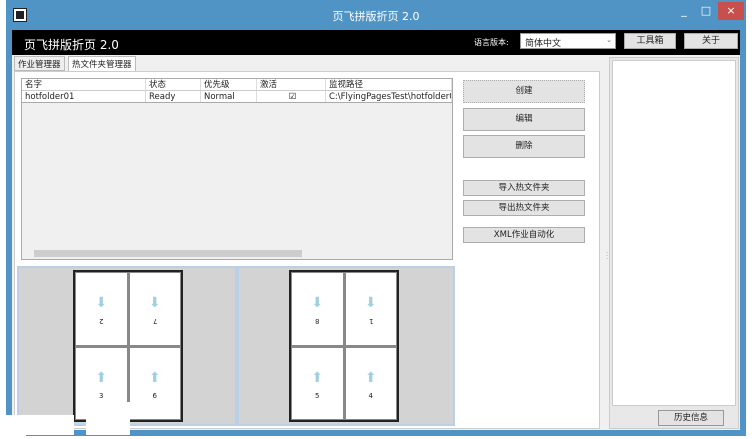 This screenshot has height=439, width=752. What do you see at coordinates (691, 418) in the screenshot?
I see `history-button: 历史信息` at bounding box center [691, 418].